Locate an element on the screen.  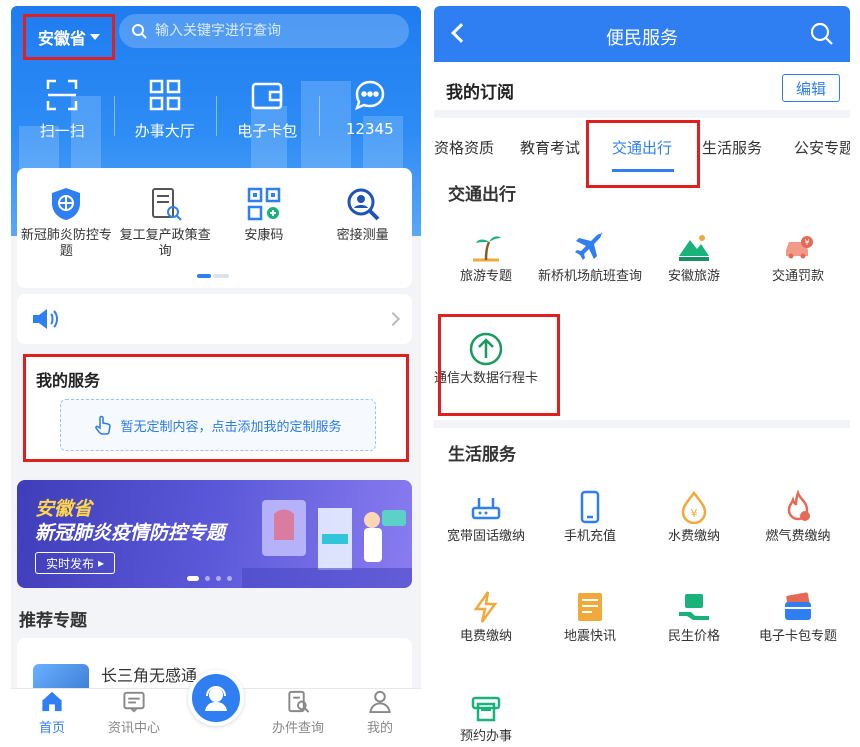
service-electricity-fee: 电费缴纳 is located at coordinates (486, 617).